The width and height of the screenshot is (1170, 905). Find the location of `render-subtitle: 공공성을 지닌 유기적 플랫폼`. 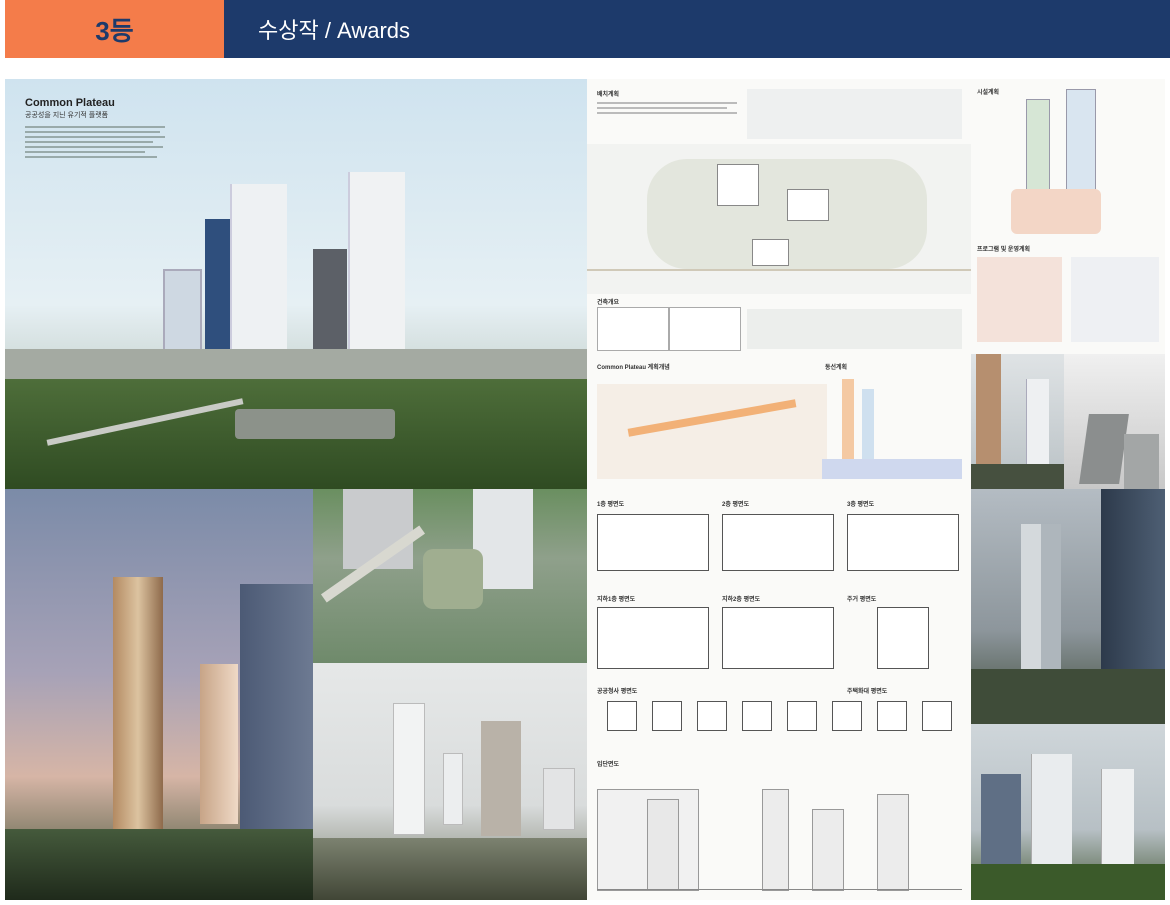

render-subtitle: 공공성을 지닌 유기적 플랫폼 is located at coordinates (67, 115).